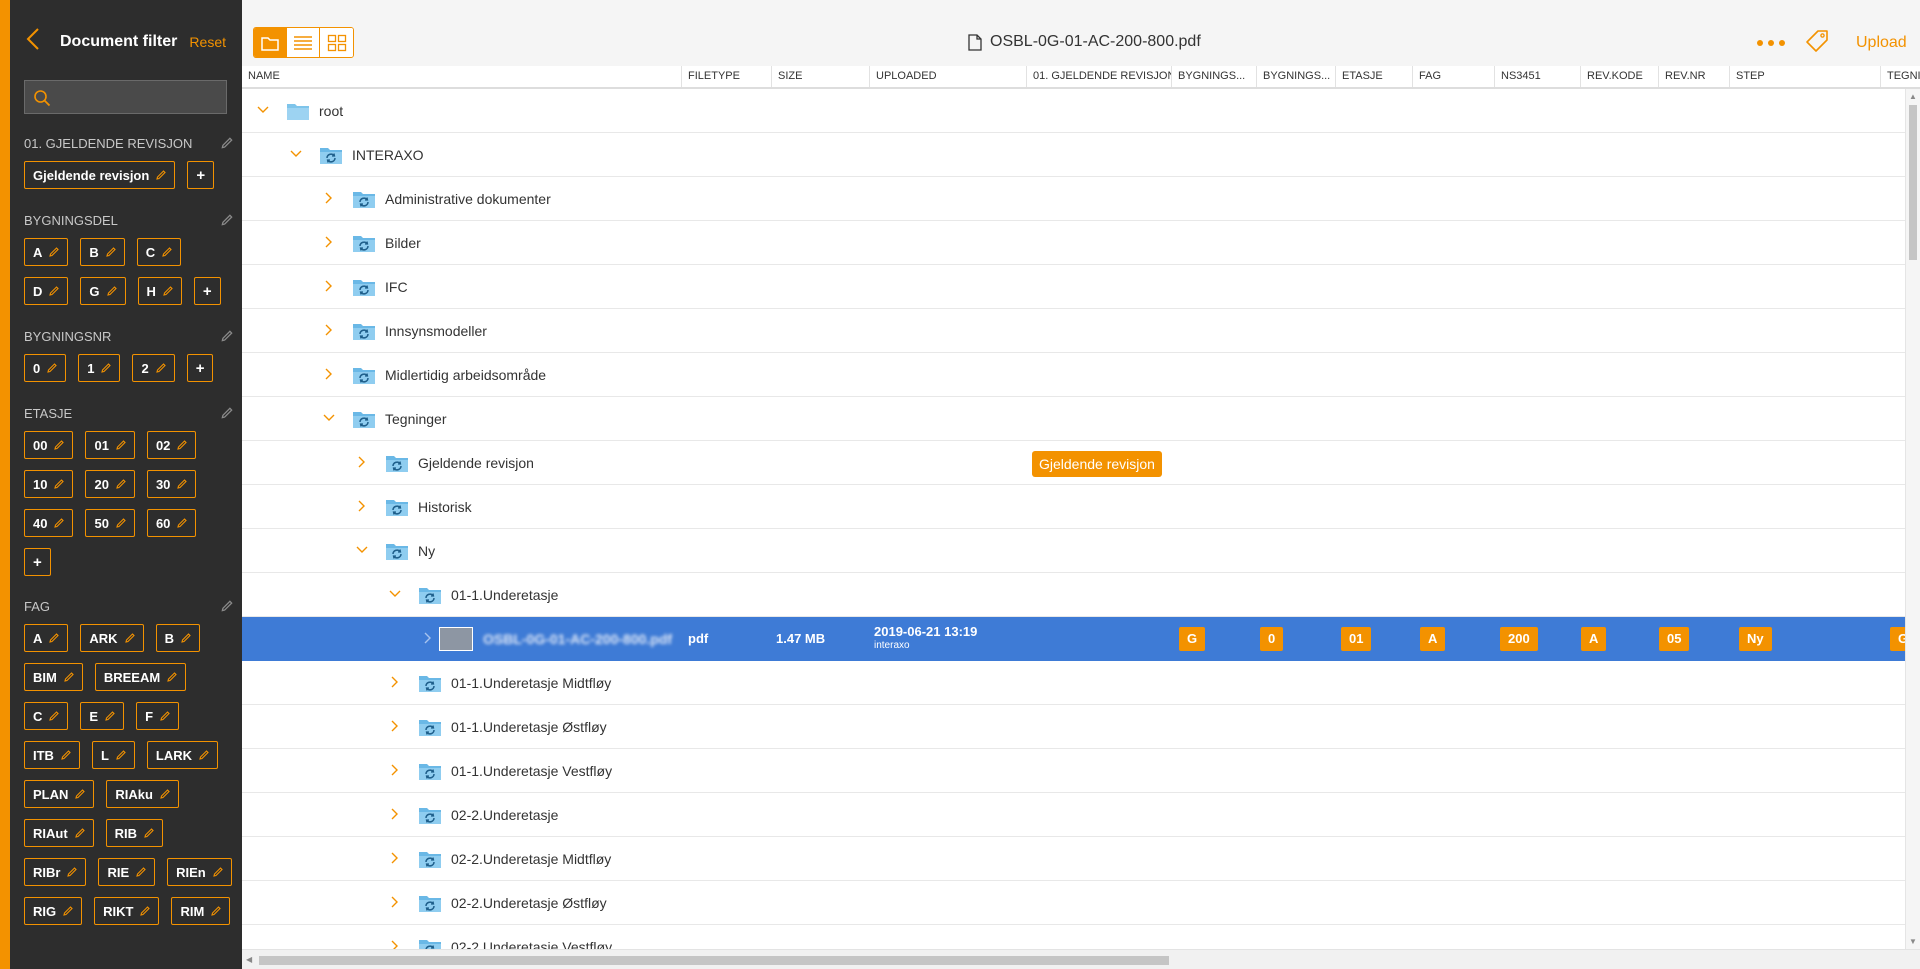  I want to click on filter-chip: C, so click(46, 716).